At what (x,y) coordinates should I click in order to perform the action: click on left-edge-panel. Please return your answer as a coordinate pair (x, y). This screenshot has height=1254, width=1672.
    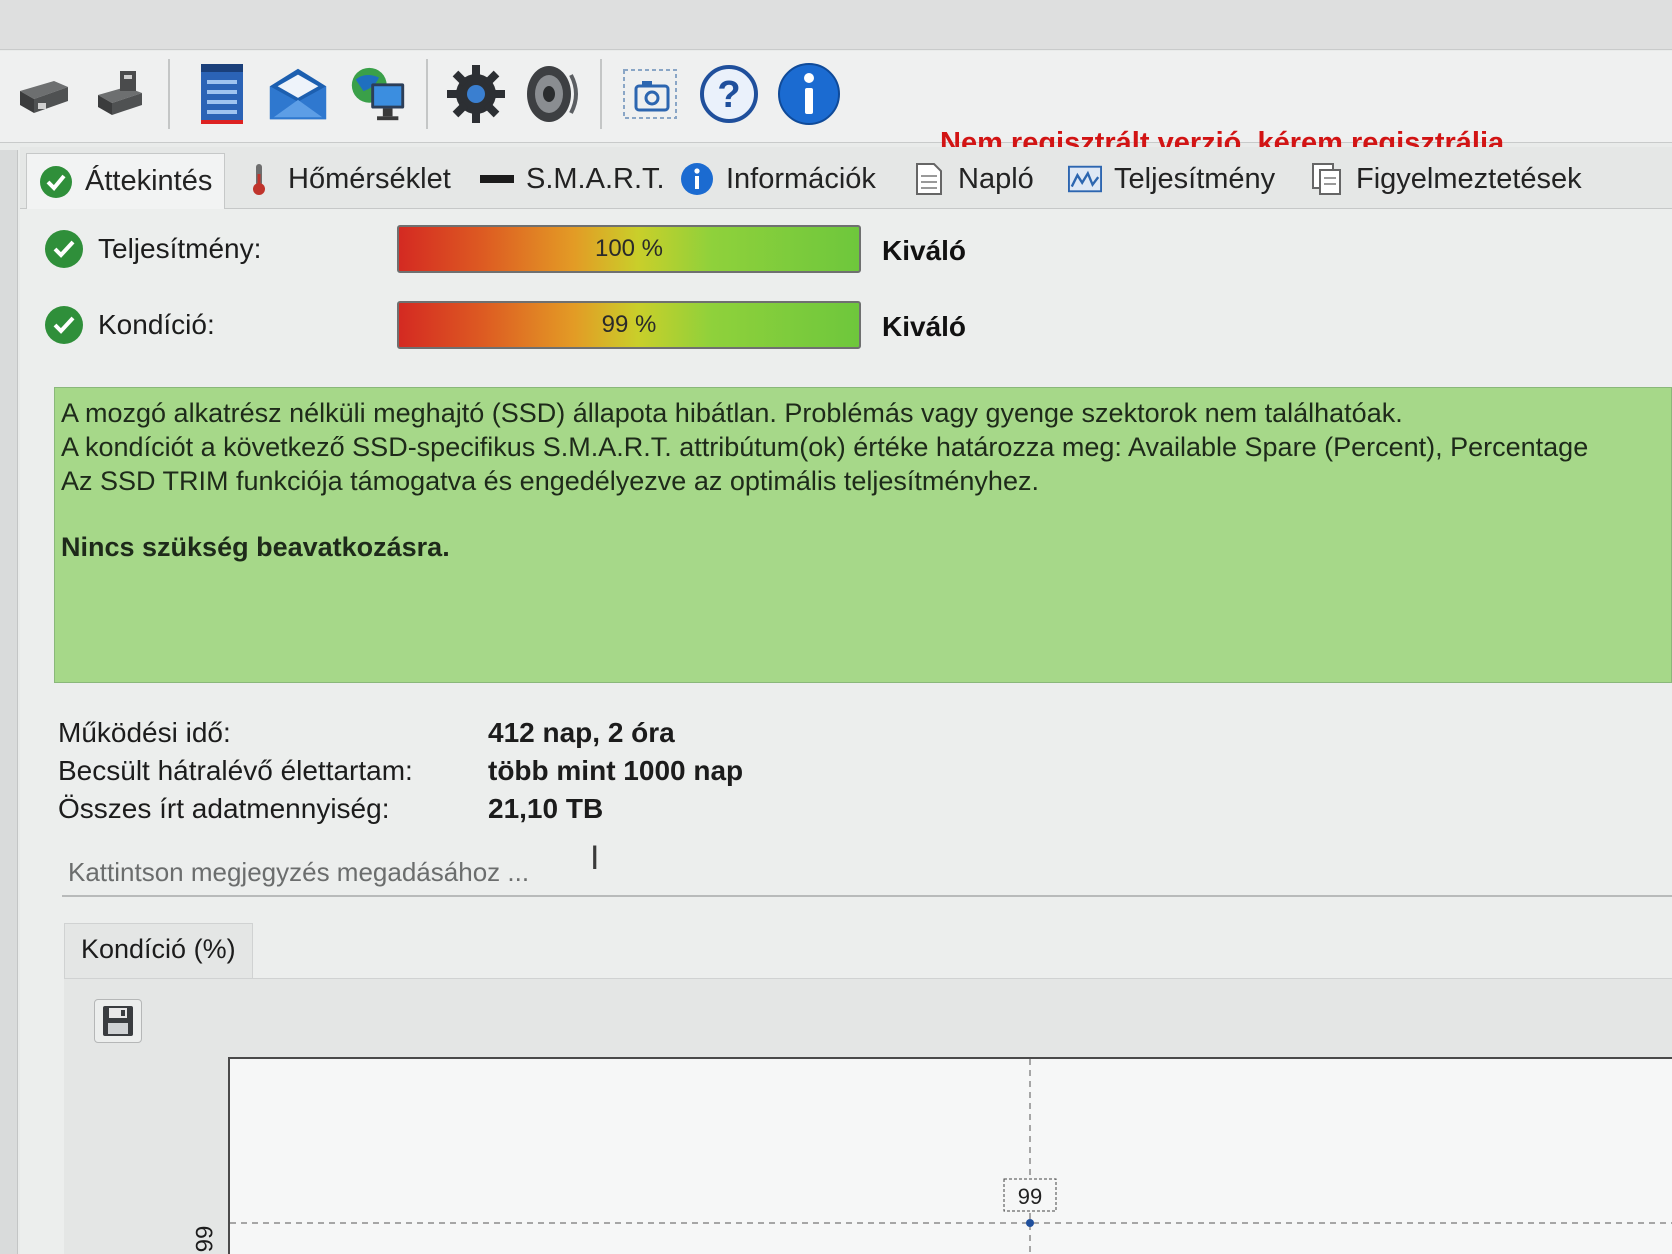
    Looking at the image, I should click on (9, 702).